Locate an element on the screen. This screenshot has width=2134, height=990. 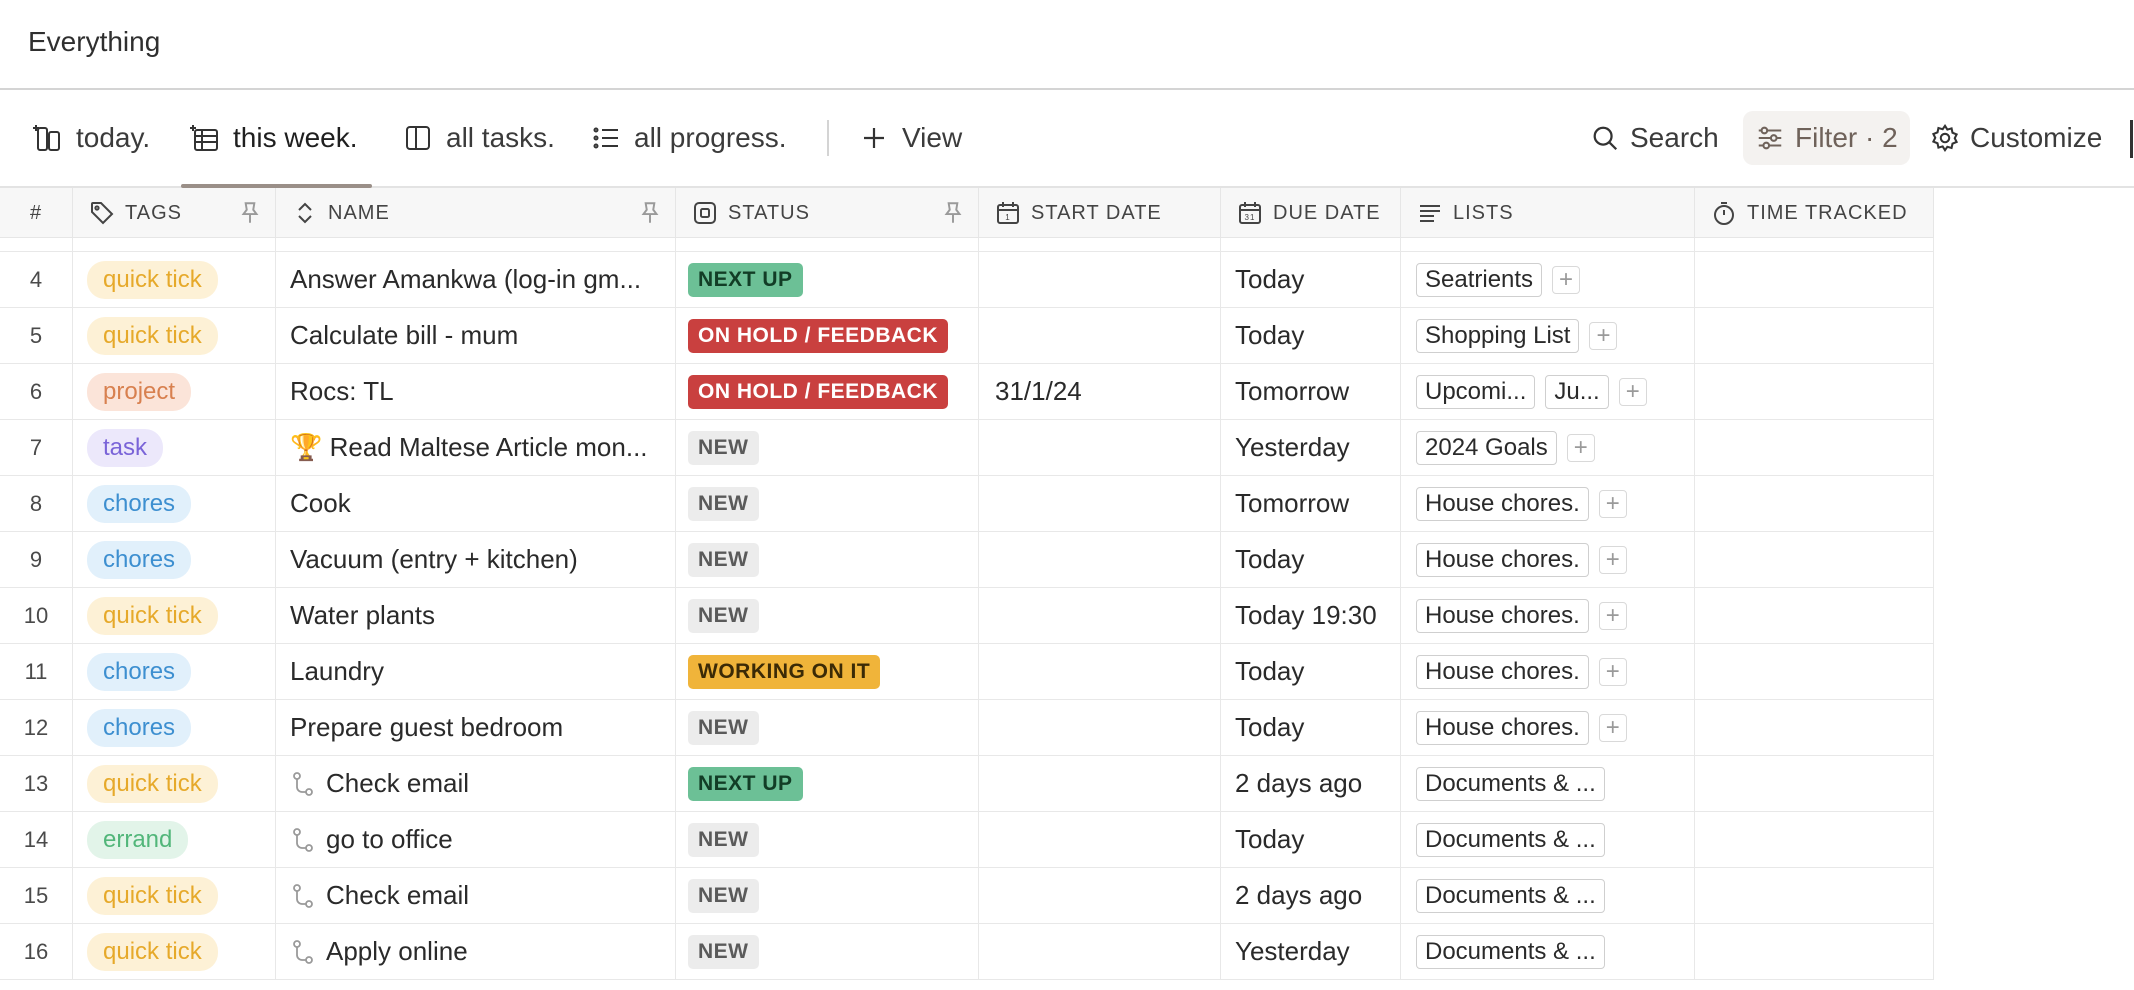
cell-name: Vacuum (entry + kitchen) is located at coordinates (476, 559).